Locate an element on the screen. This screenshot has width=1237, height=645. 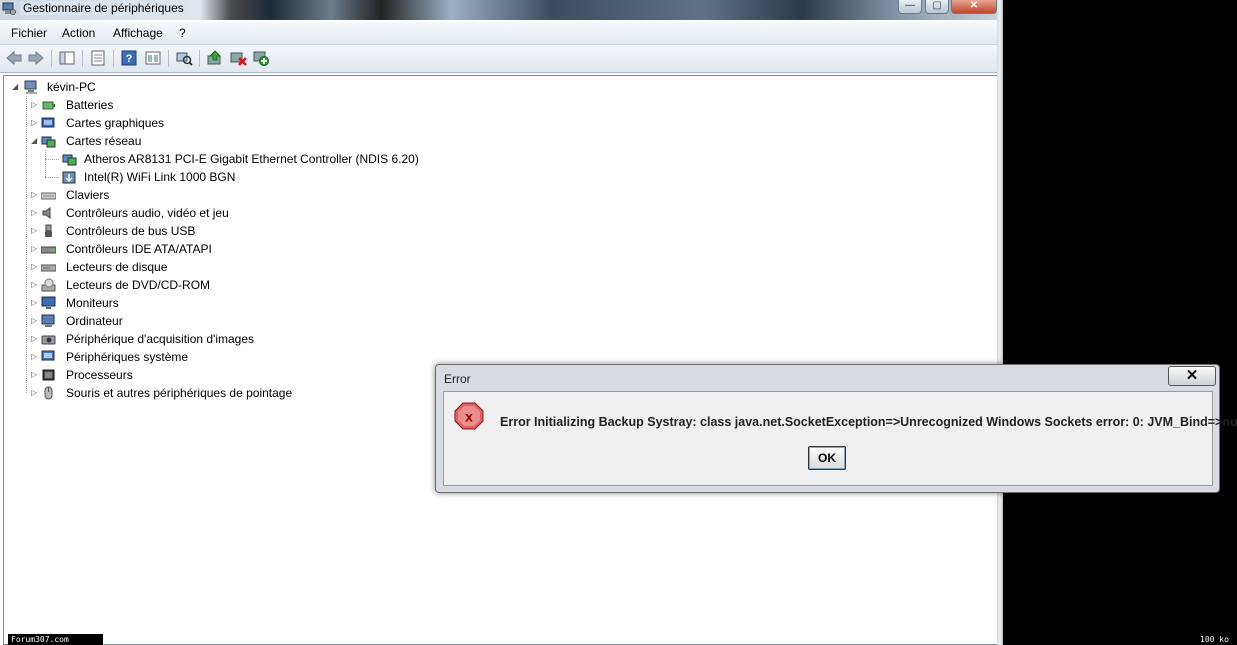
tree-category-label: Contrôleurs IDE ATA/ATAPI is located at coordinates (139, 249).